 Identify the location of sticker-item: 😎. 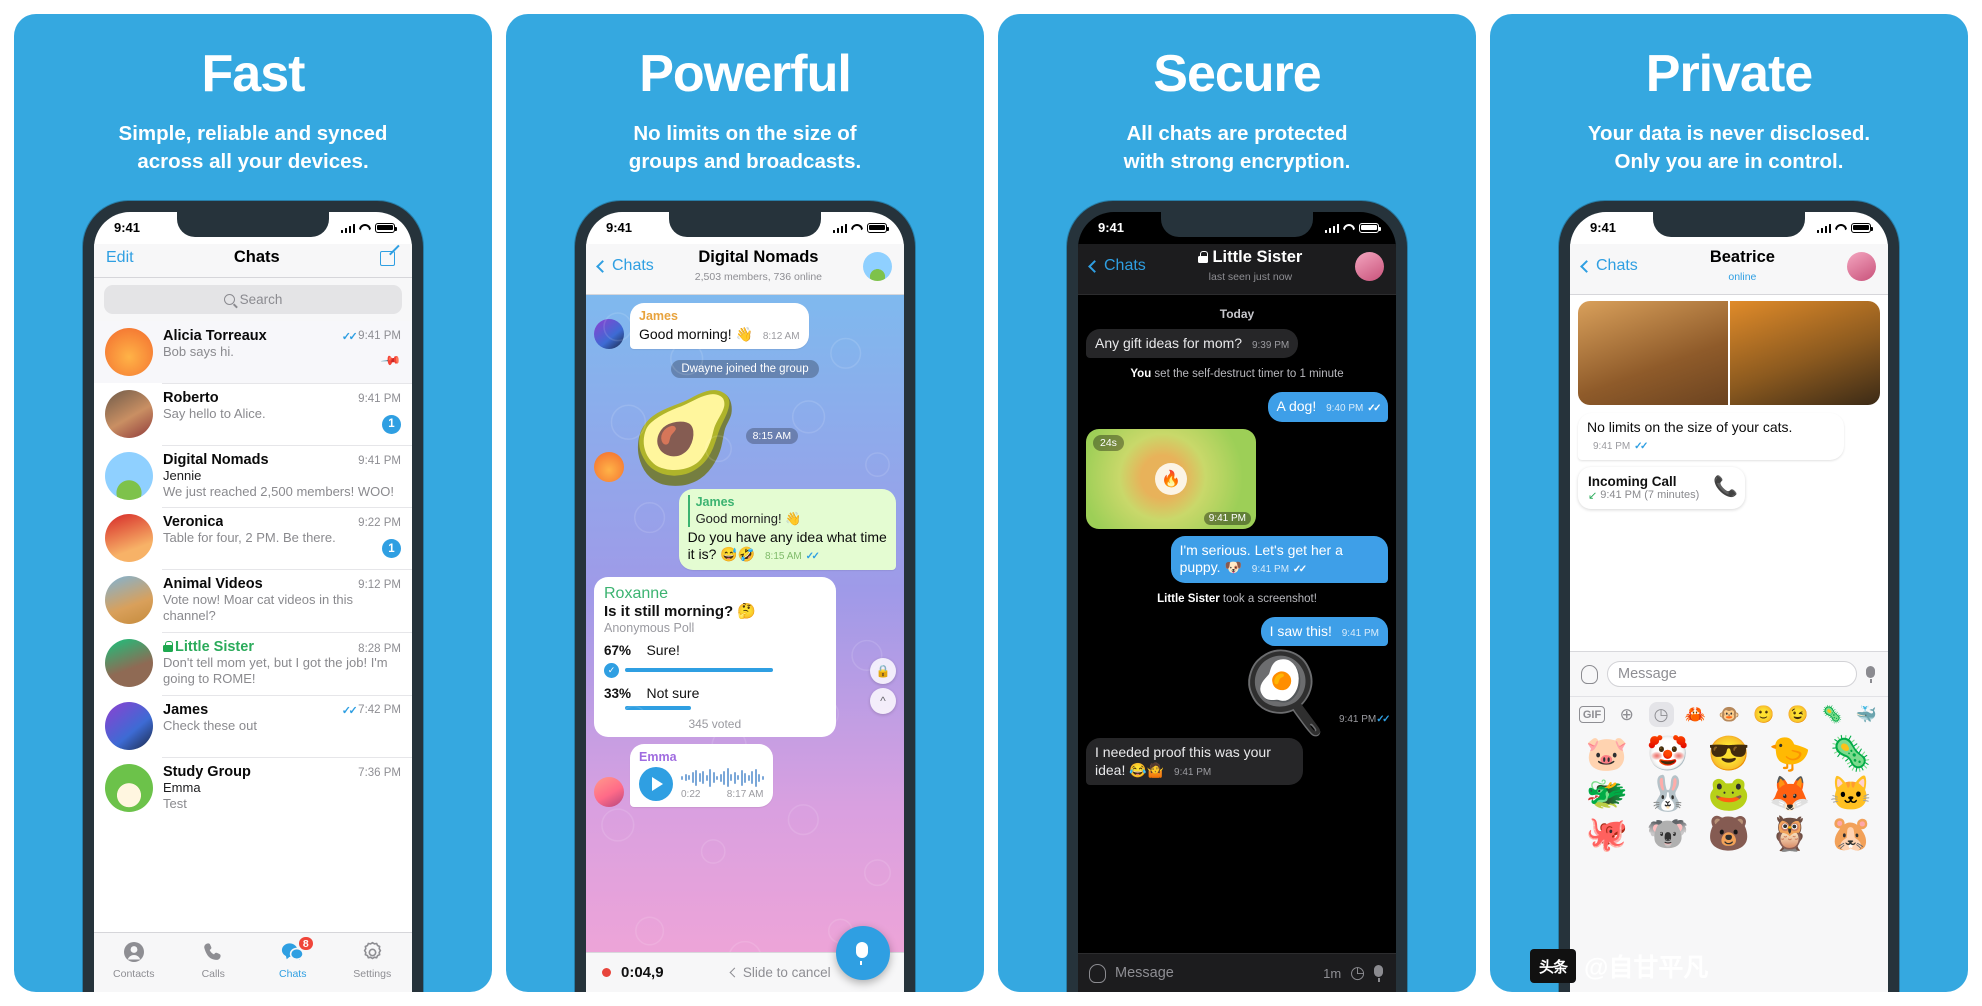
(1729, 754).